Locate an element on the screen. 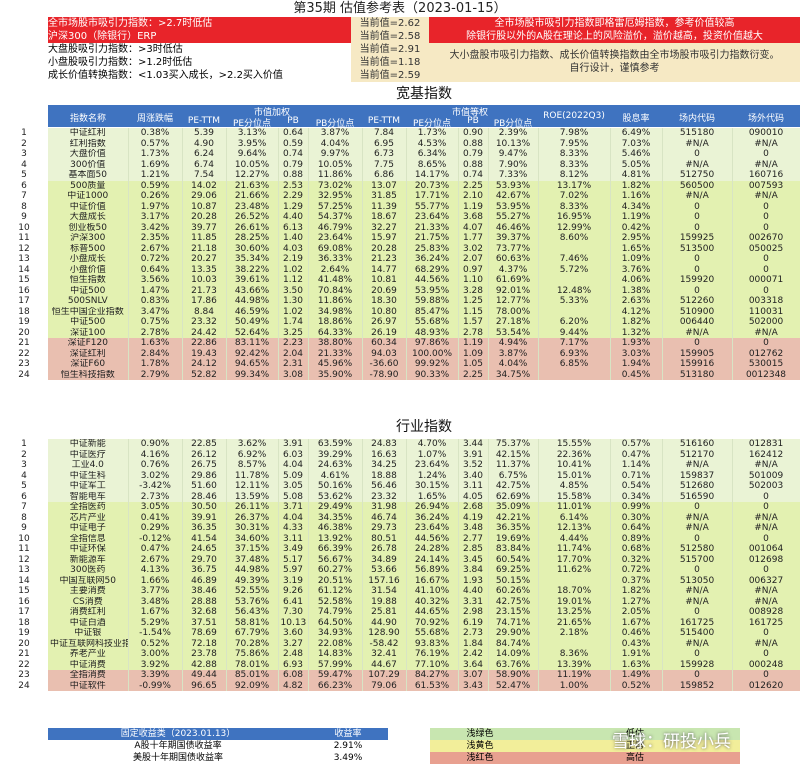 The width and height of the screenshot is (800, 765). table-cell: 2.84% is located at coordinates (155, 353).